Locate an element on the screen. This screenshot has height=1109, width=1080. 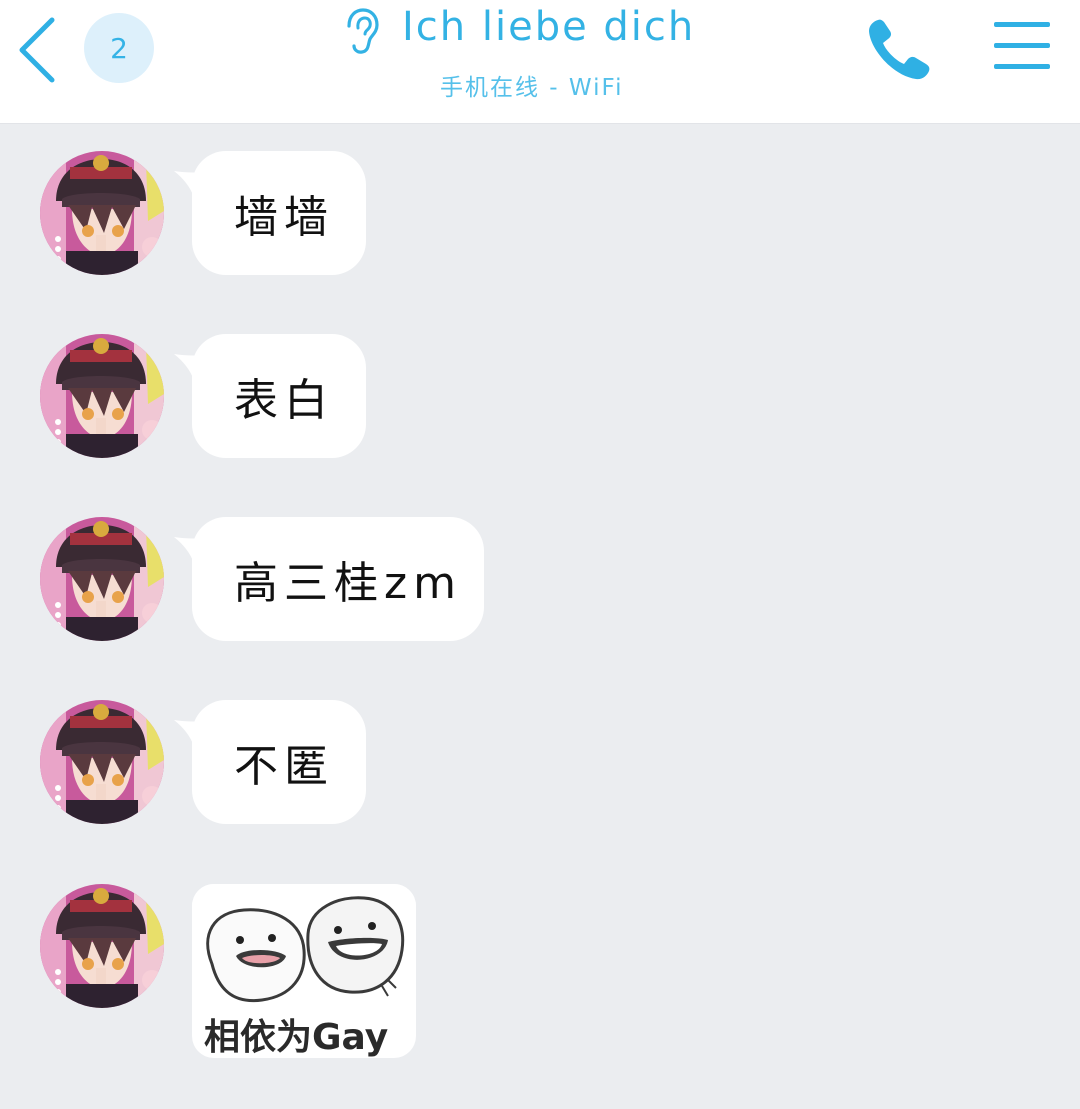
message-row: 高三桂zm is located at coordinates (540, 592).